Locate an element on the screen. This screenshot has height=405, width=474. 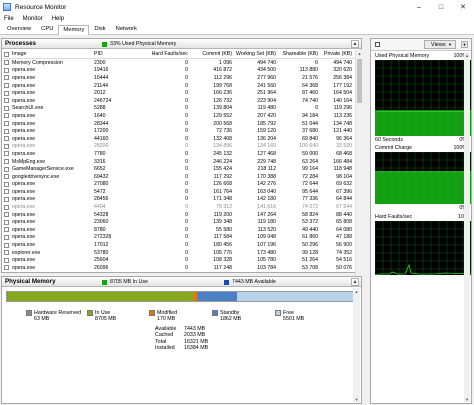
cell-priv: 56 900 is located at coordinates (344, 245).